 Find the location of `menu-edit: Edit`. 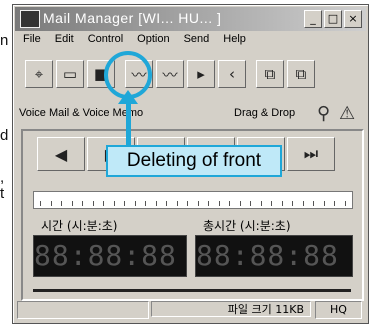

menu-edit: Edit is located at coordinates (64, 42).